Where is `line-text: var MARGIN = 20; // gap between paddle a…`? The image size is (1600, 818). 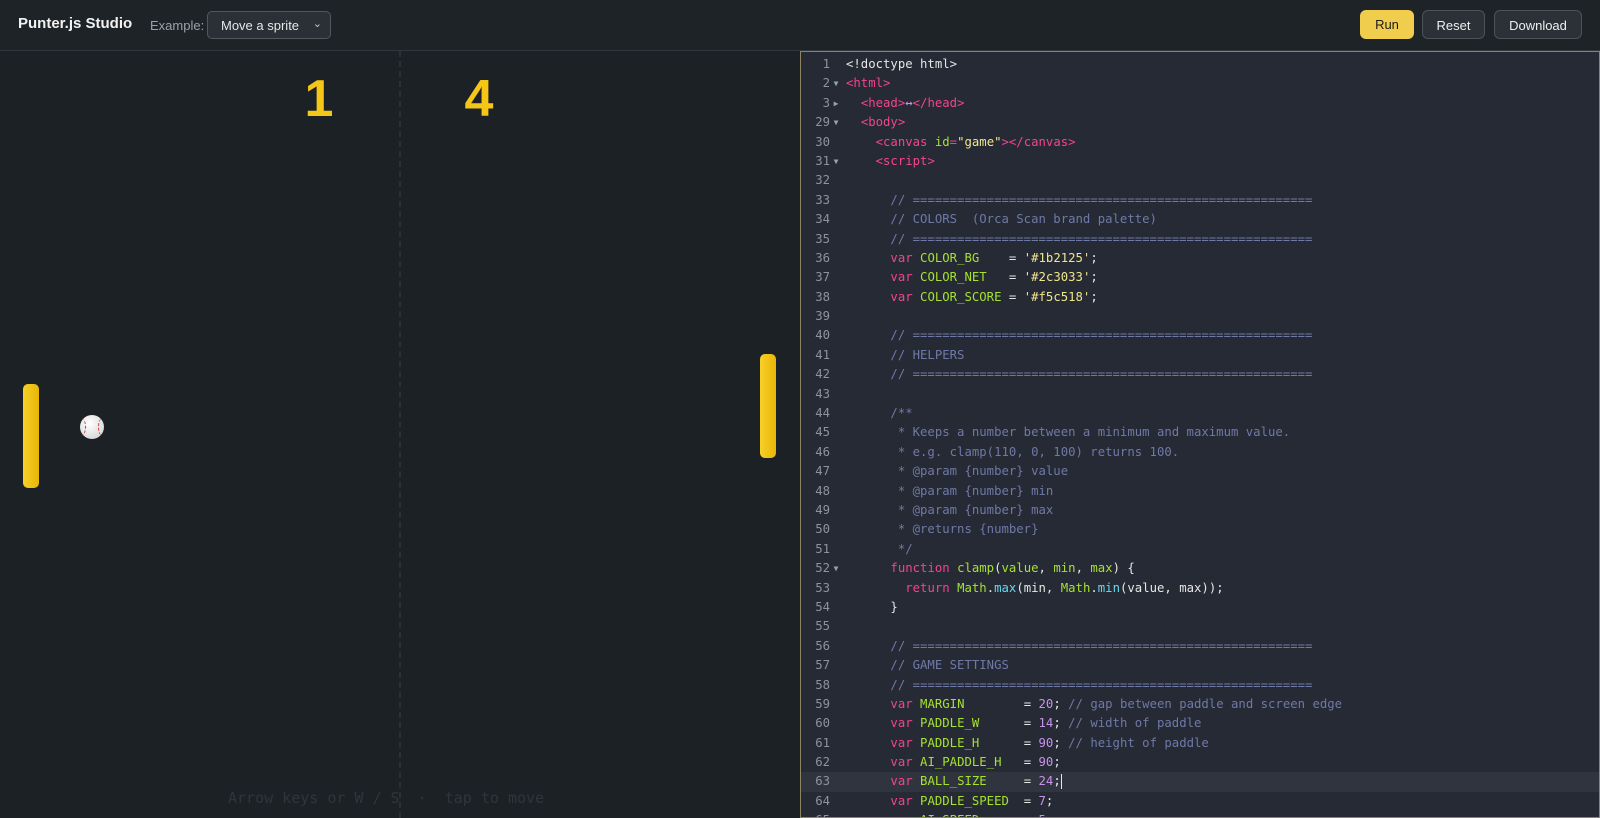 line-text: var MARGIN = 20; // gap between paddle a… is located at coordinates (1094, 704).